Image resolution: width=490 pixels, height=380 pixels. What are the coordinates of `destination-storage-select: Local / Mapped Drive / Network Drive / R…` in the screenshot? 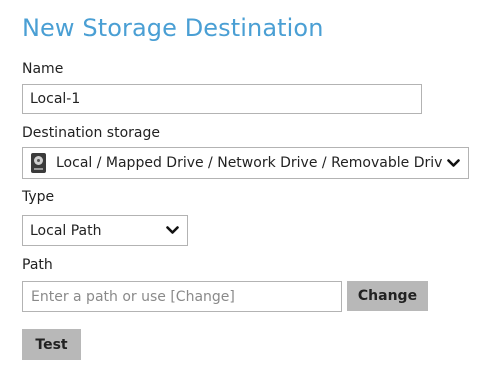 It's located at (245, 163).